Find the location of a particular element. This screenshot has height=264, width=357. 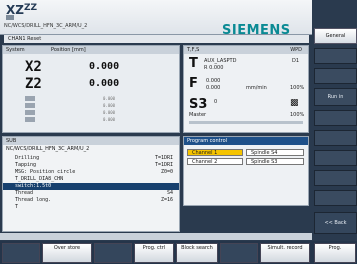

mode-icon: ZZ is located at coordinates (30, 8).